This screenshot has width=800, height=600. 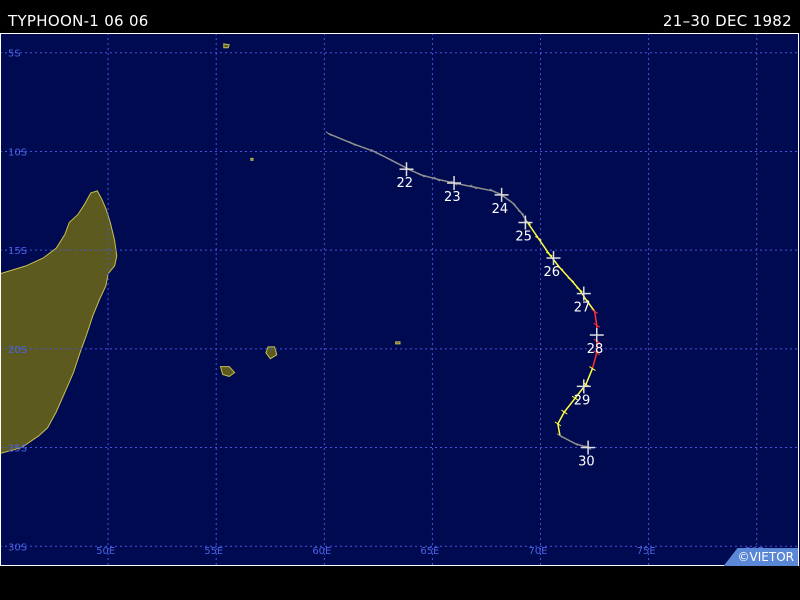 I want to click on lat-label-20s: 20S, so click(x=17, y=350).